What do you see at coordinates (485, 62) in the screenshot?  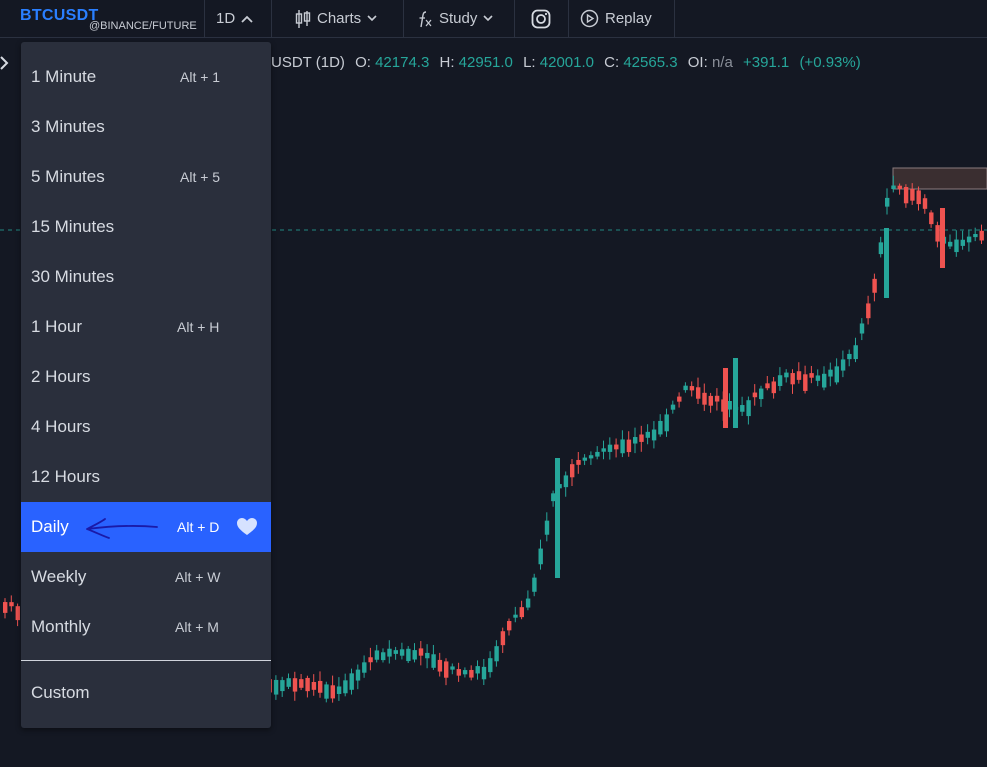 I see `legend-high-value: 42951.0` at bounding box center [485, 62].